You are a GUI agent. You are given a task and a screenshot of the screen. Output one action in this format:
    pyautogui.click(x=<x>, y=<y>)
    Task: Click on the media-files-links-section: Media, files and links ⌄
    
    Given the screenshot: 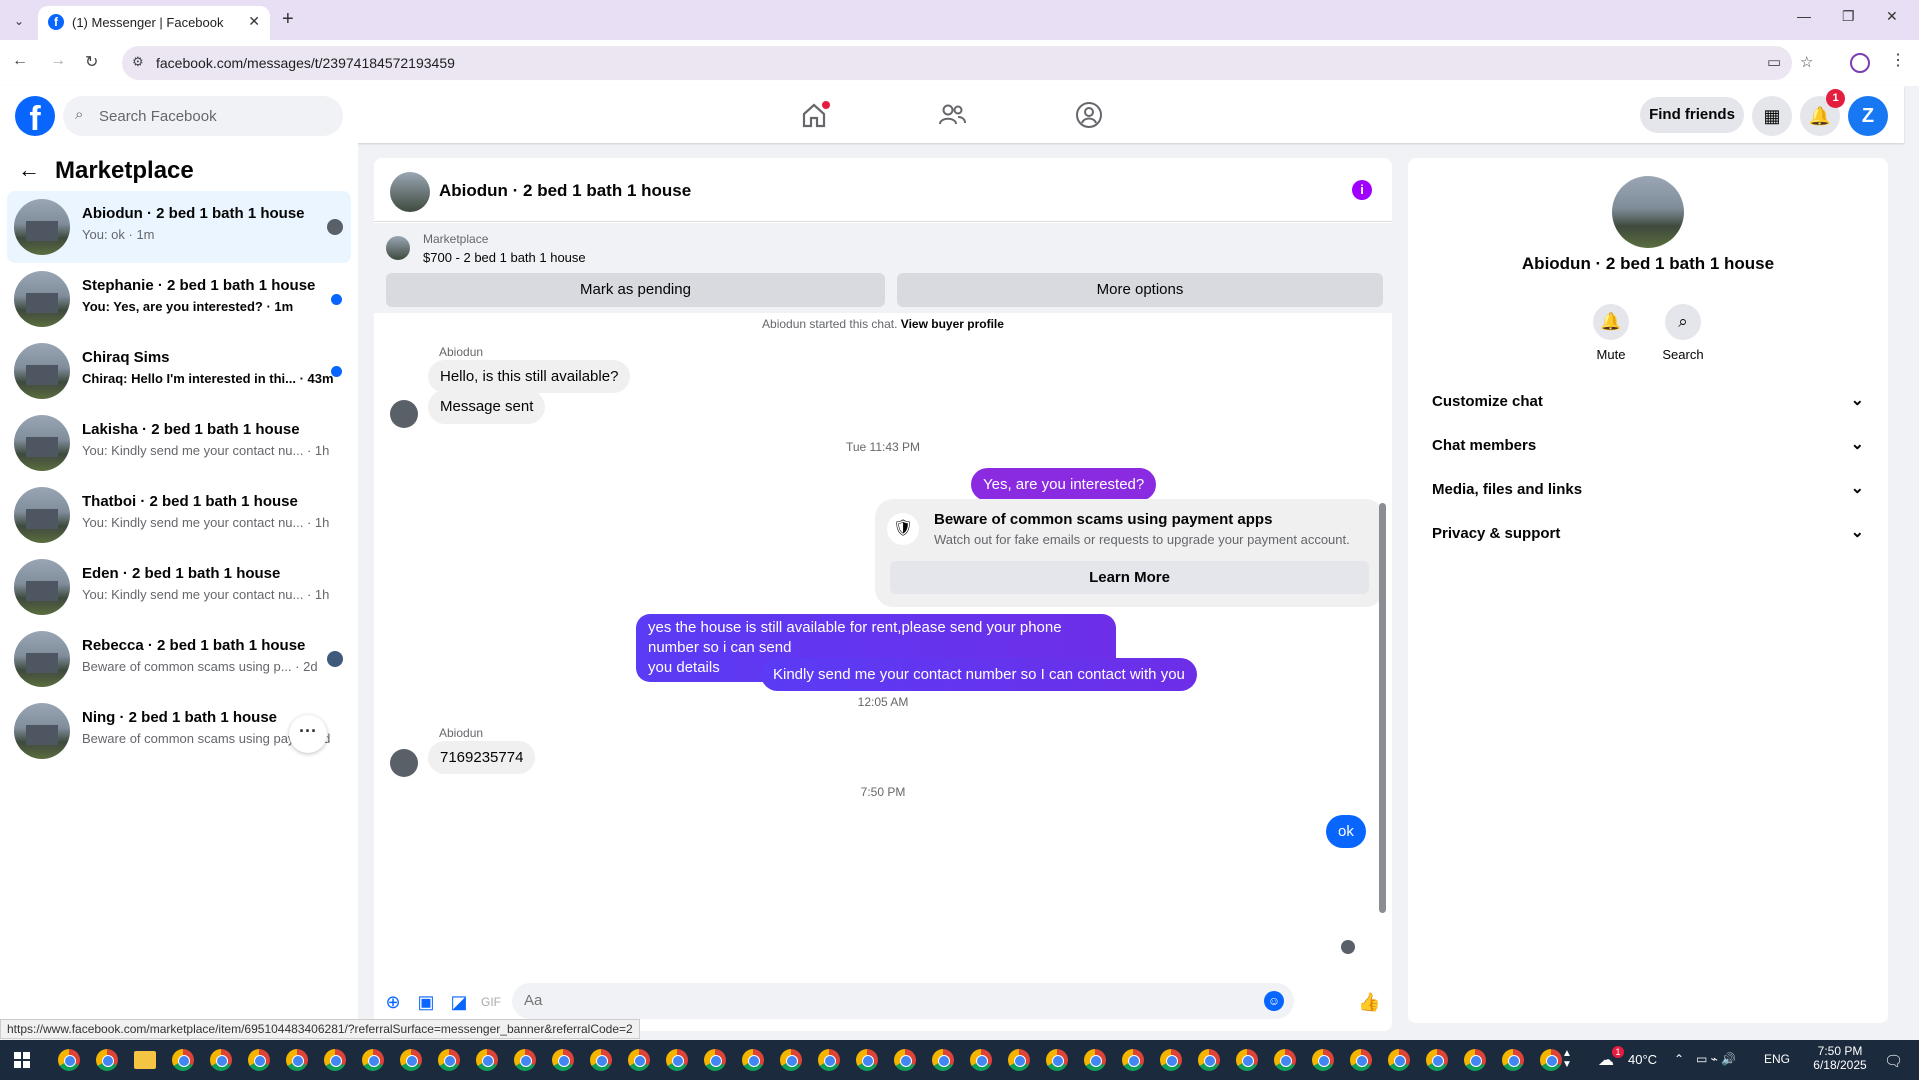 What is the action you would take?
    pyautogui.click(x=1648, y=490)
    